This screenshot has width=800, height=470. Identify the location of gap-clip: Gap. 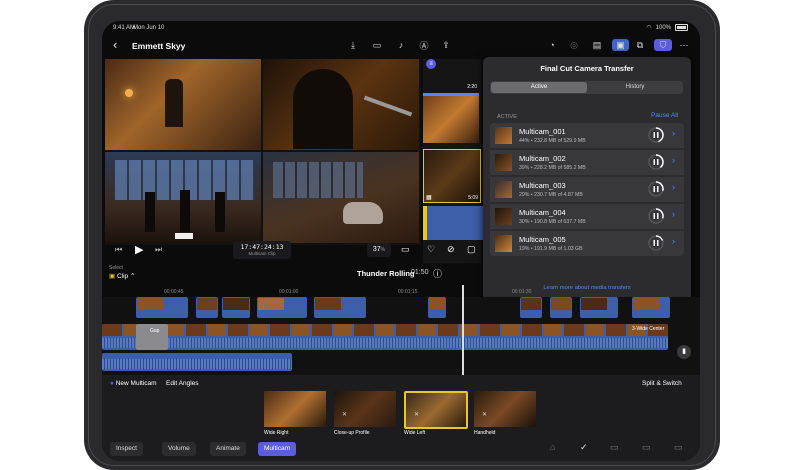
(152, 337).